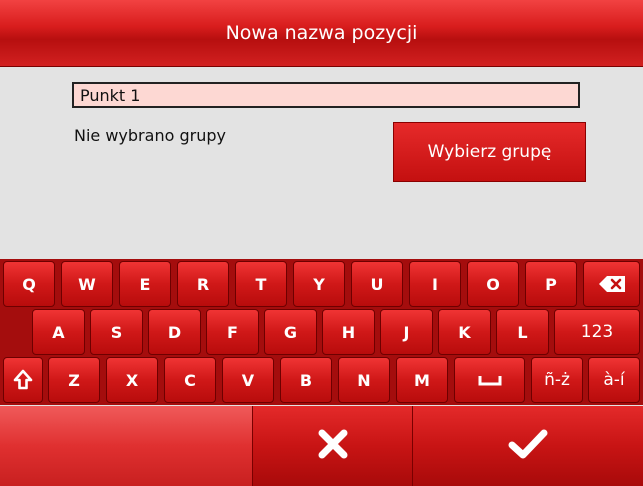 The image size is (643, 486). What do you see at coordinates (364, 380) in the screenshot?
I see `key-n: N` at bounding box center [364, 380].